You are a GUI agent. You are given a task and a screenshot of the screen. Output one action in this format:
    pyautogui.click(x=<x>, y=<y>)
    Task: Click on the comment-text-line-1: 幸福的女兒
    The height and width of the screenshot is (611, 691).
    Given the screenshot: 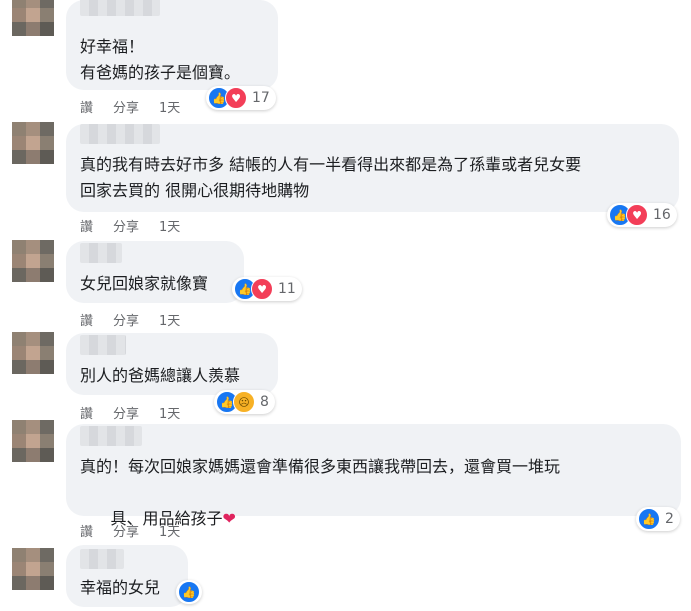 What is the action you would take?
    pyautogui.click(x=120, y=587)
    